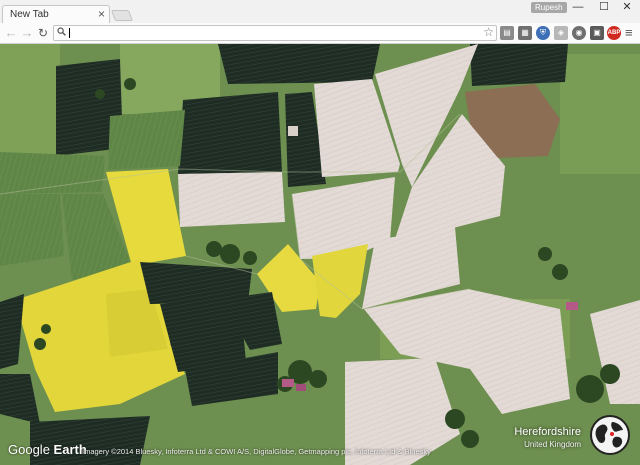 Image resolution: width=640 pixels, height=465 pixels. What do you see at coordinates (629, 33) in the screenshot?
I see `menu-icon: ≡` at bounding box center [629, 33].